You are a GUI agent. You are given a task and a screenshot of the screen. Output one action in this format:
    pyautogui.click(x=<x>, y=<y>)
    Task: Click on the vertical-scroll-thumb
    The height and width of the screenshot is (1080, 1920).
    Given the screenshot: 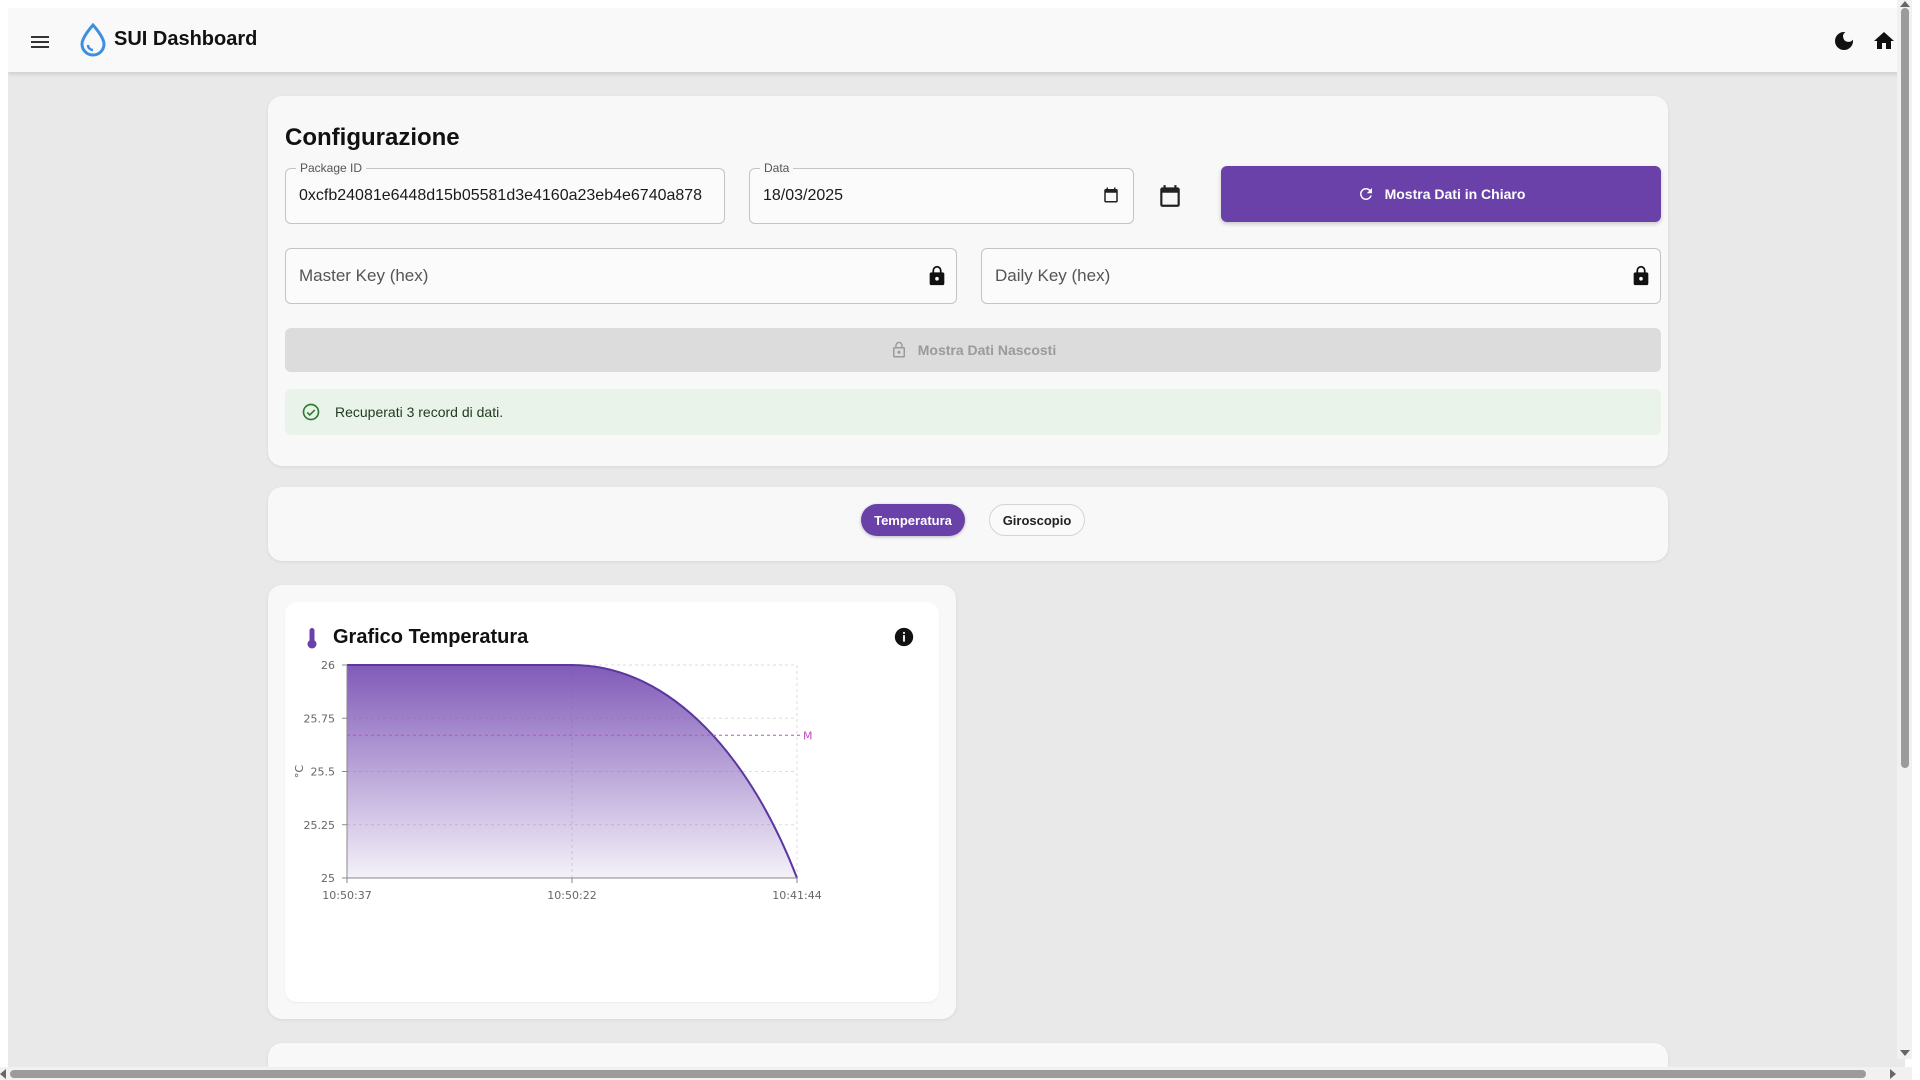 What is the action you would take?
    pyautogui.click(x=1905, y=388)
    